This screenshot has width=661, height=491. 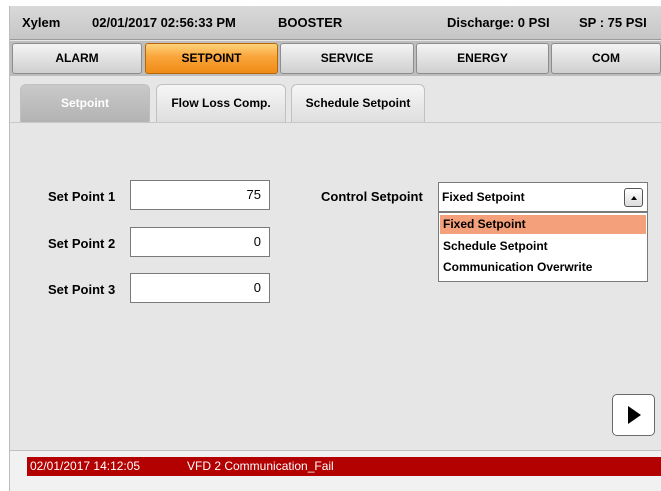 What do you see at coordinates (358, 103) in the screenshot?
I see `subtab-schedule-setpoint: Schedule Setpoint` at bounding box center [358, 103].